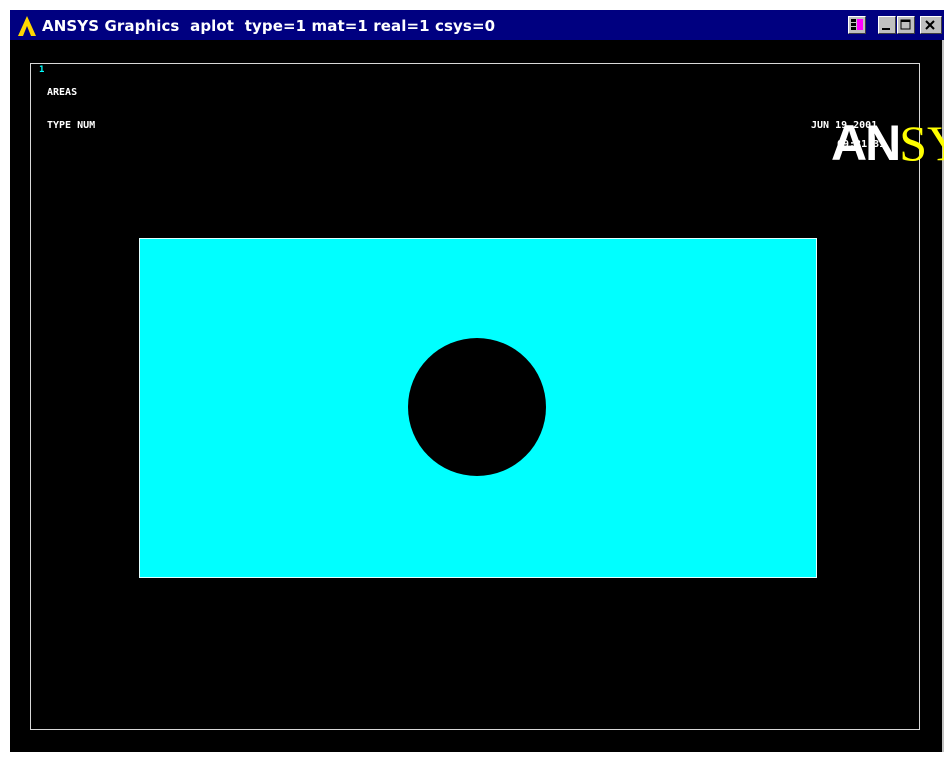 This screenshot has height=757, width=944. I want to click on restore-menu-button, so click(857, 25).